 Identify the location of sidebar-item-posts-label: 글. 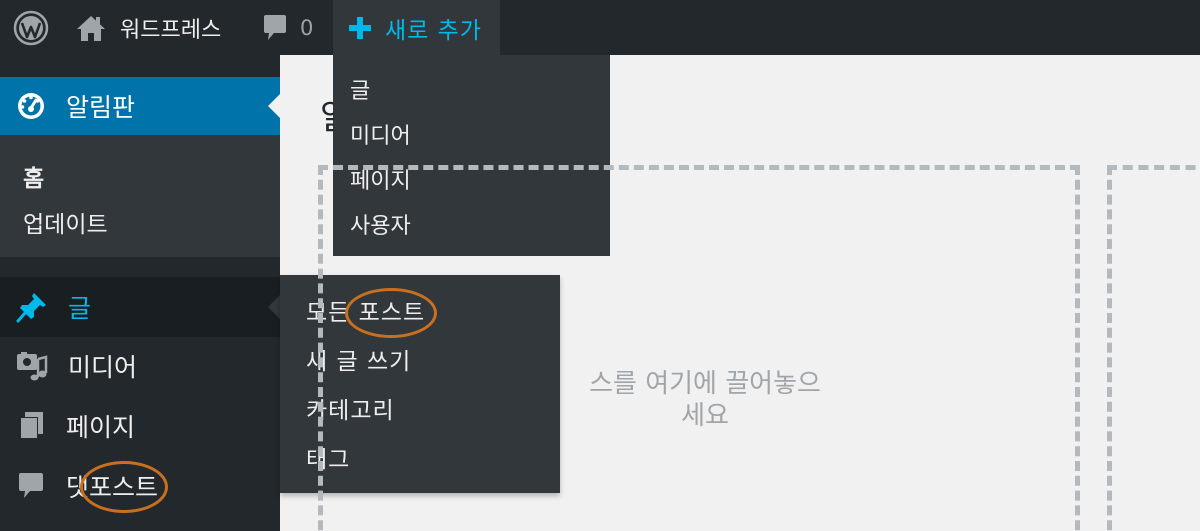
(80, 308).